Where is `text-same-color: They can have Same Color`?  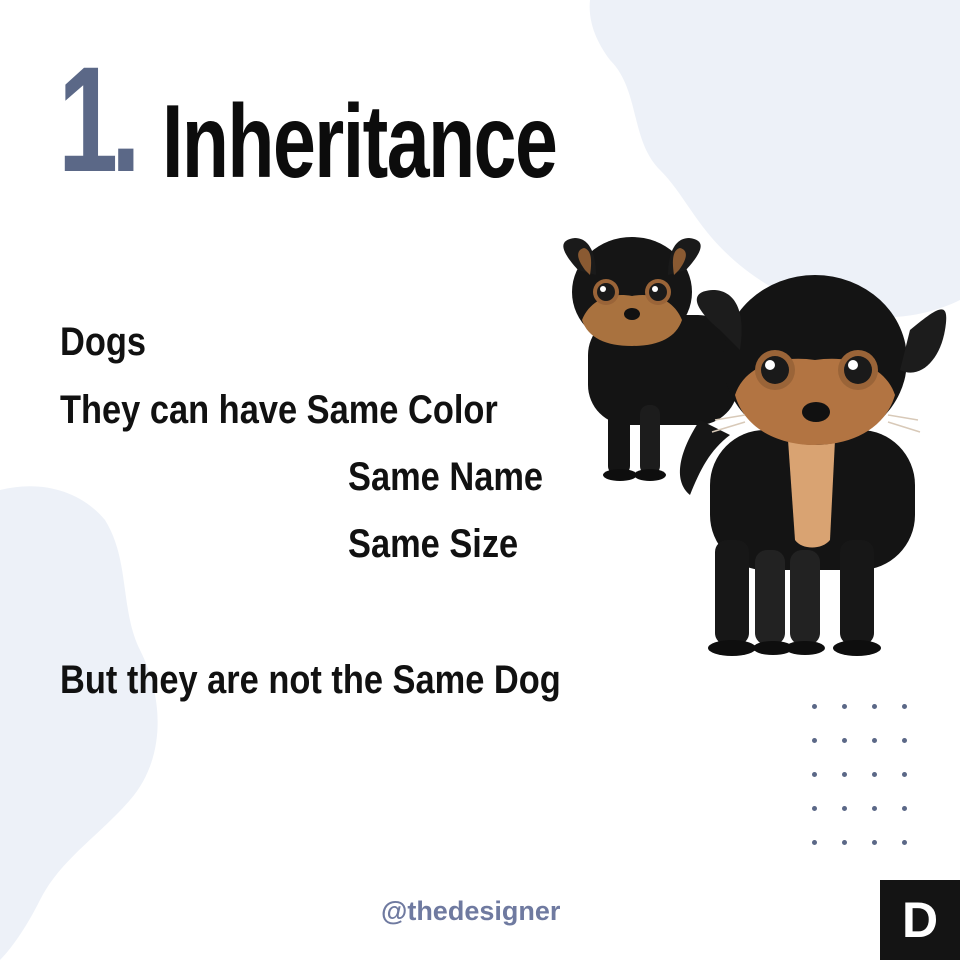
text-same-color: They can have Same Color is located at coordinates (279, 410).